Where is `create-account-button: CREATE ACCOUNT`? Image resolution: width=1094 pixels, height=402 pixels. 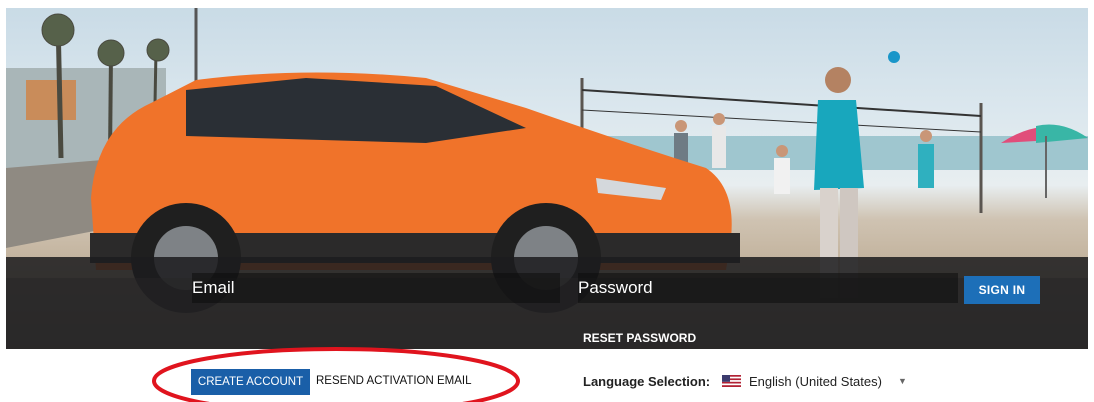
create-account-button: CREATE ACCOUNT is located at coordinates (250, 382).